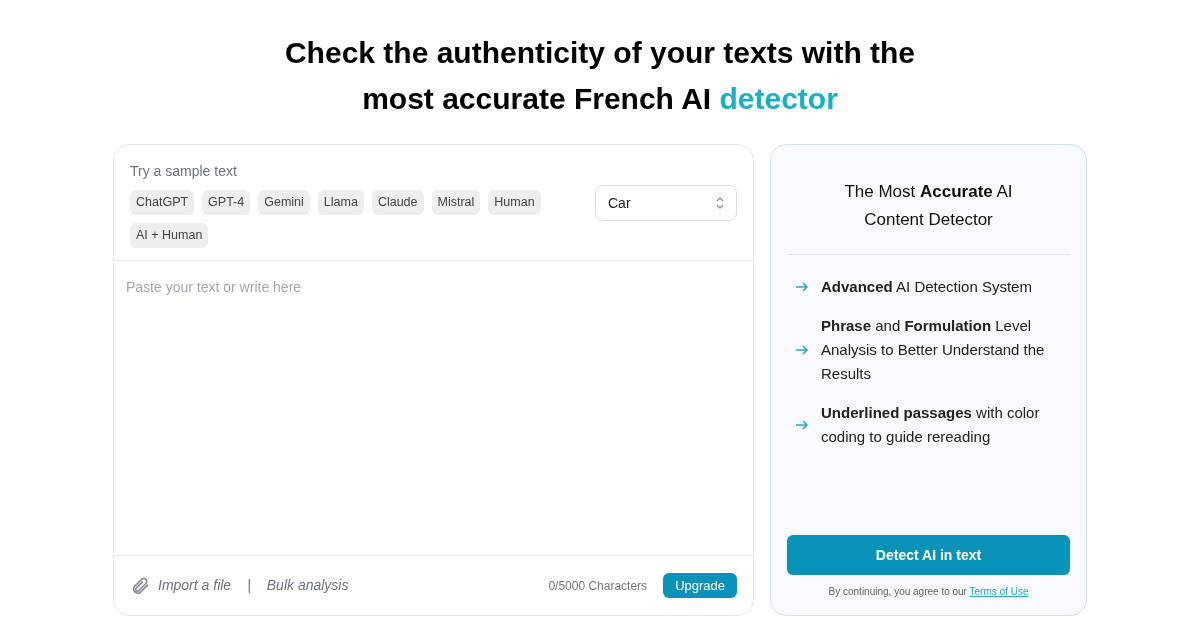  Describe the element at coordinates (169, 235) in the screenshot. I see `sample-chip: AI + Human` at that location.